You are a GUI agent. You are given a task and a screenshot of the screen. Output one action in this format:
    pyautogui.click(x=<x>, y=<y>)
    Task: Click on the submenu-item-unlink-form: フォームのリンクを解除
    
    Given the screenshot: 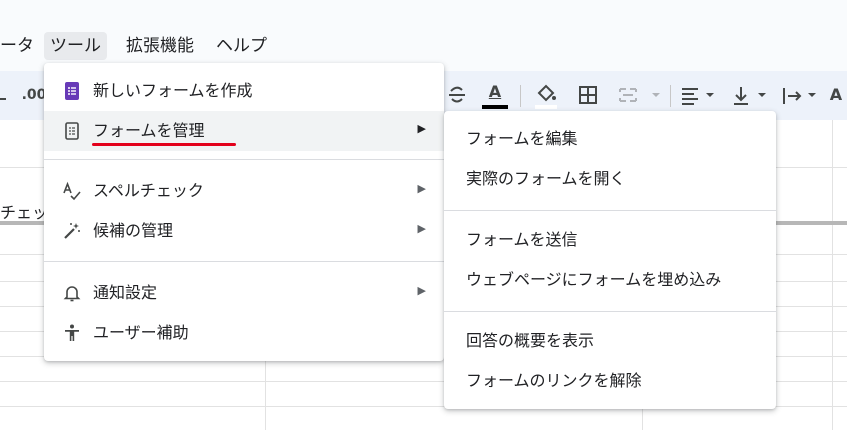 What is the action you would take?
    pyautogui.click(x=610, y=381)
    